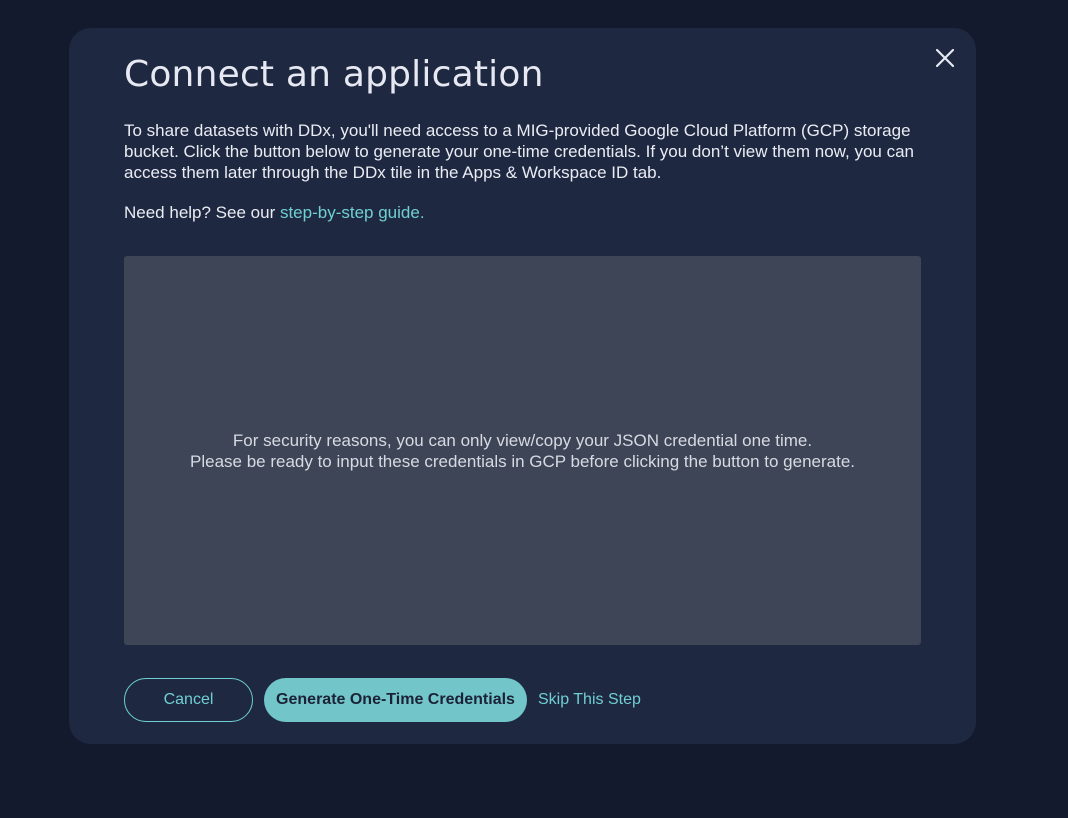 Image resolution: width=1068 pixels, height=818 pixels. I want to click on close-icon, so click(945, 58).